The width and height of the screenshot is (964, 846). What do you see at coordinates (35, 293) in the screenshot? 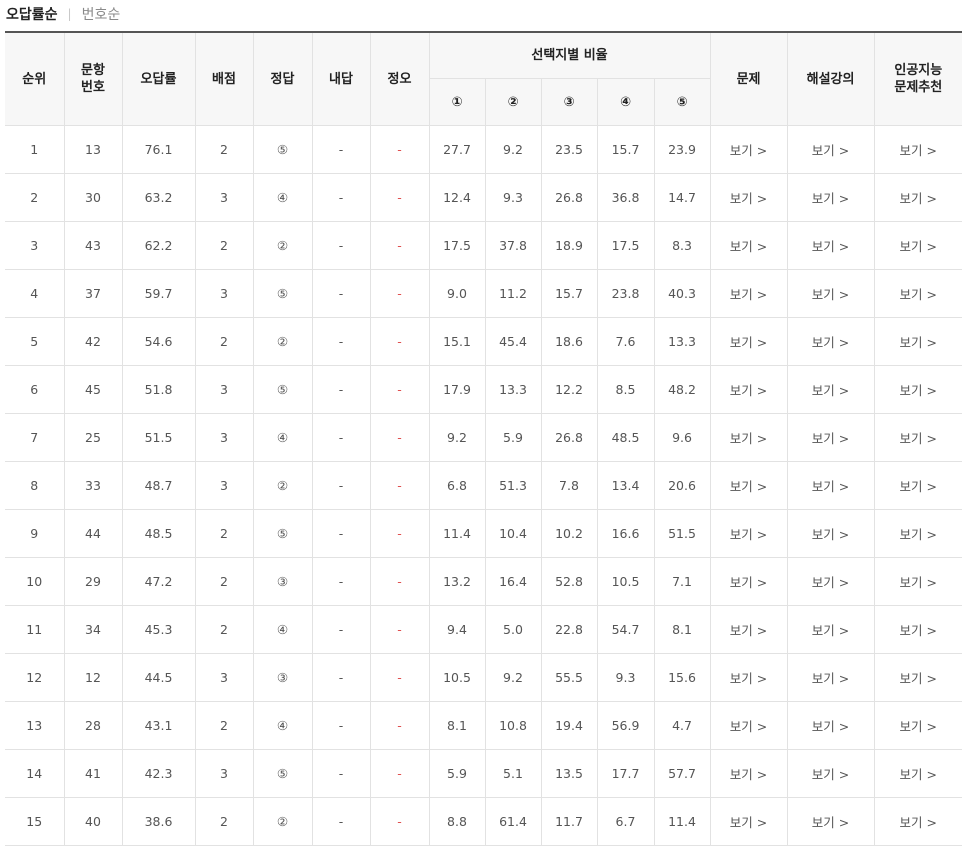
I see `rank-cell: 4` at bounding box center [35, 293].